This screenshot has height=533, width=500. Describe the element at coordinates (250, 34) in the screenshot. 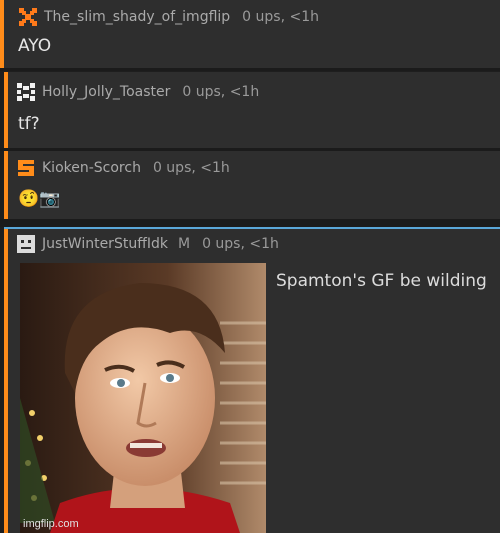

I see `comment-1: The_slim_shady_of_imgflip 0 ups, <1h AYO` at that location.